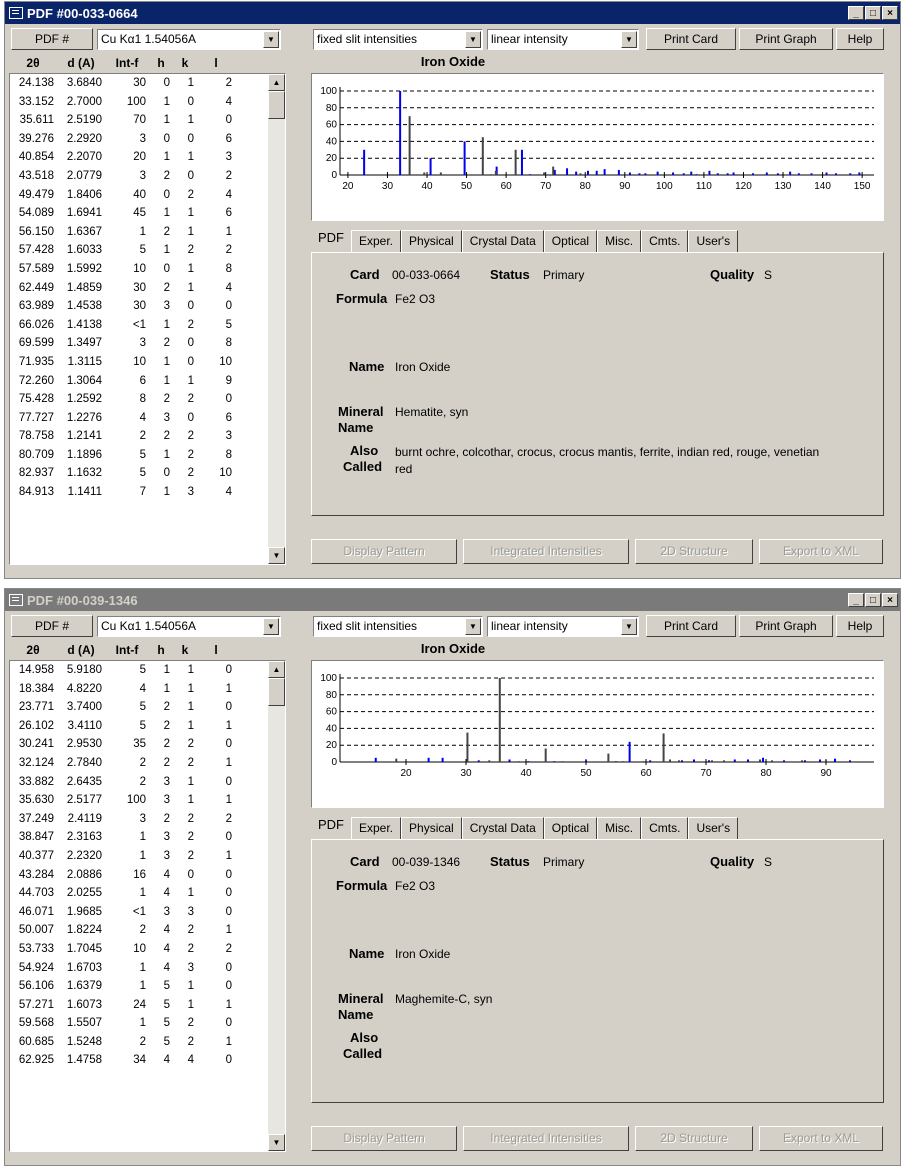  I want to click on title-bar: PDF #00-039-1346 _ □ ×, so click(452, 600).